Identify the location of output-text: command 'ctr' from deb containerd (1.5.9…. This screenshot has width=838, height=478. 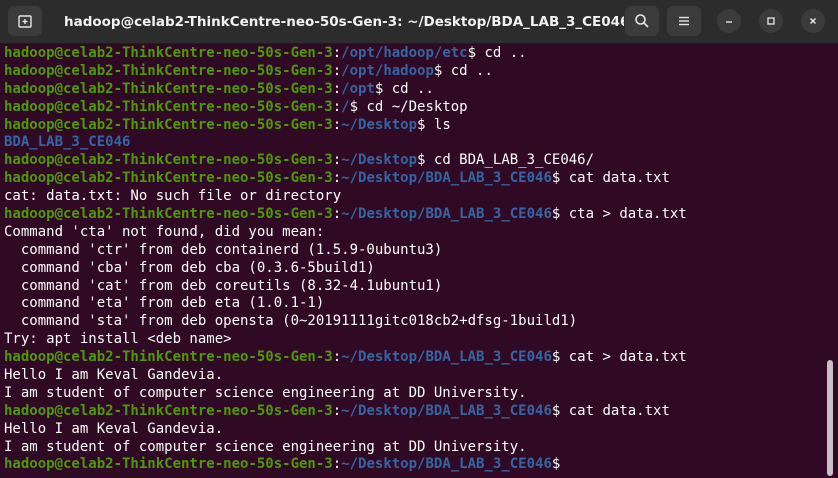
(223, 249).